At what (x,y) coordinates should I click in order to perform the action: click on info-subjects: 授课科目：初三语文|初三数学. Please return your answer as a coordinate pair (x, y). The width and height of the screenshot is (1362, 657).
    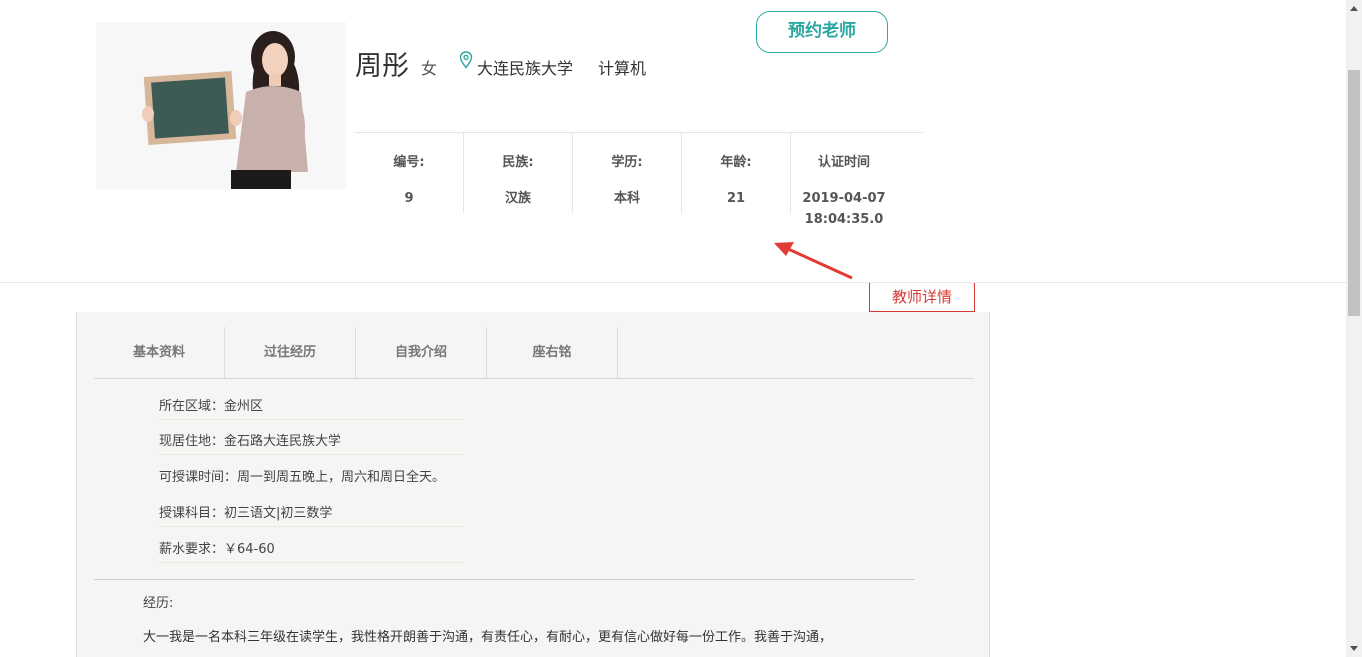
    Looking at the image, I should click on (311, 514).